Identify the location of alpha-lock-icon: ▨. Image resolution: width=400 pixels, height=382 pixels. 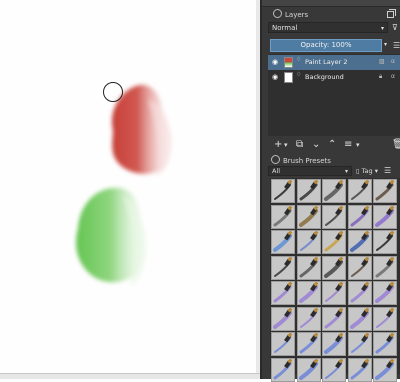
(382, 61).